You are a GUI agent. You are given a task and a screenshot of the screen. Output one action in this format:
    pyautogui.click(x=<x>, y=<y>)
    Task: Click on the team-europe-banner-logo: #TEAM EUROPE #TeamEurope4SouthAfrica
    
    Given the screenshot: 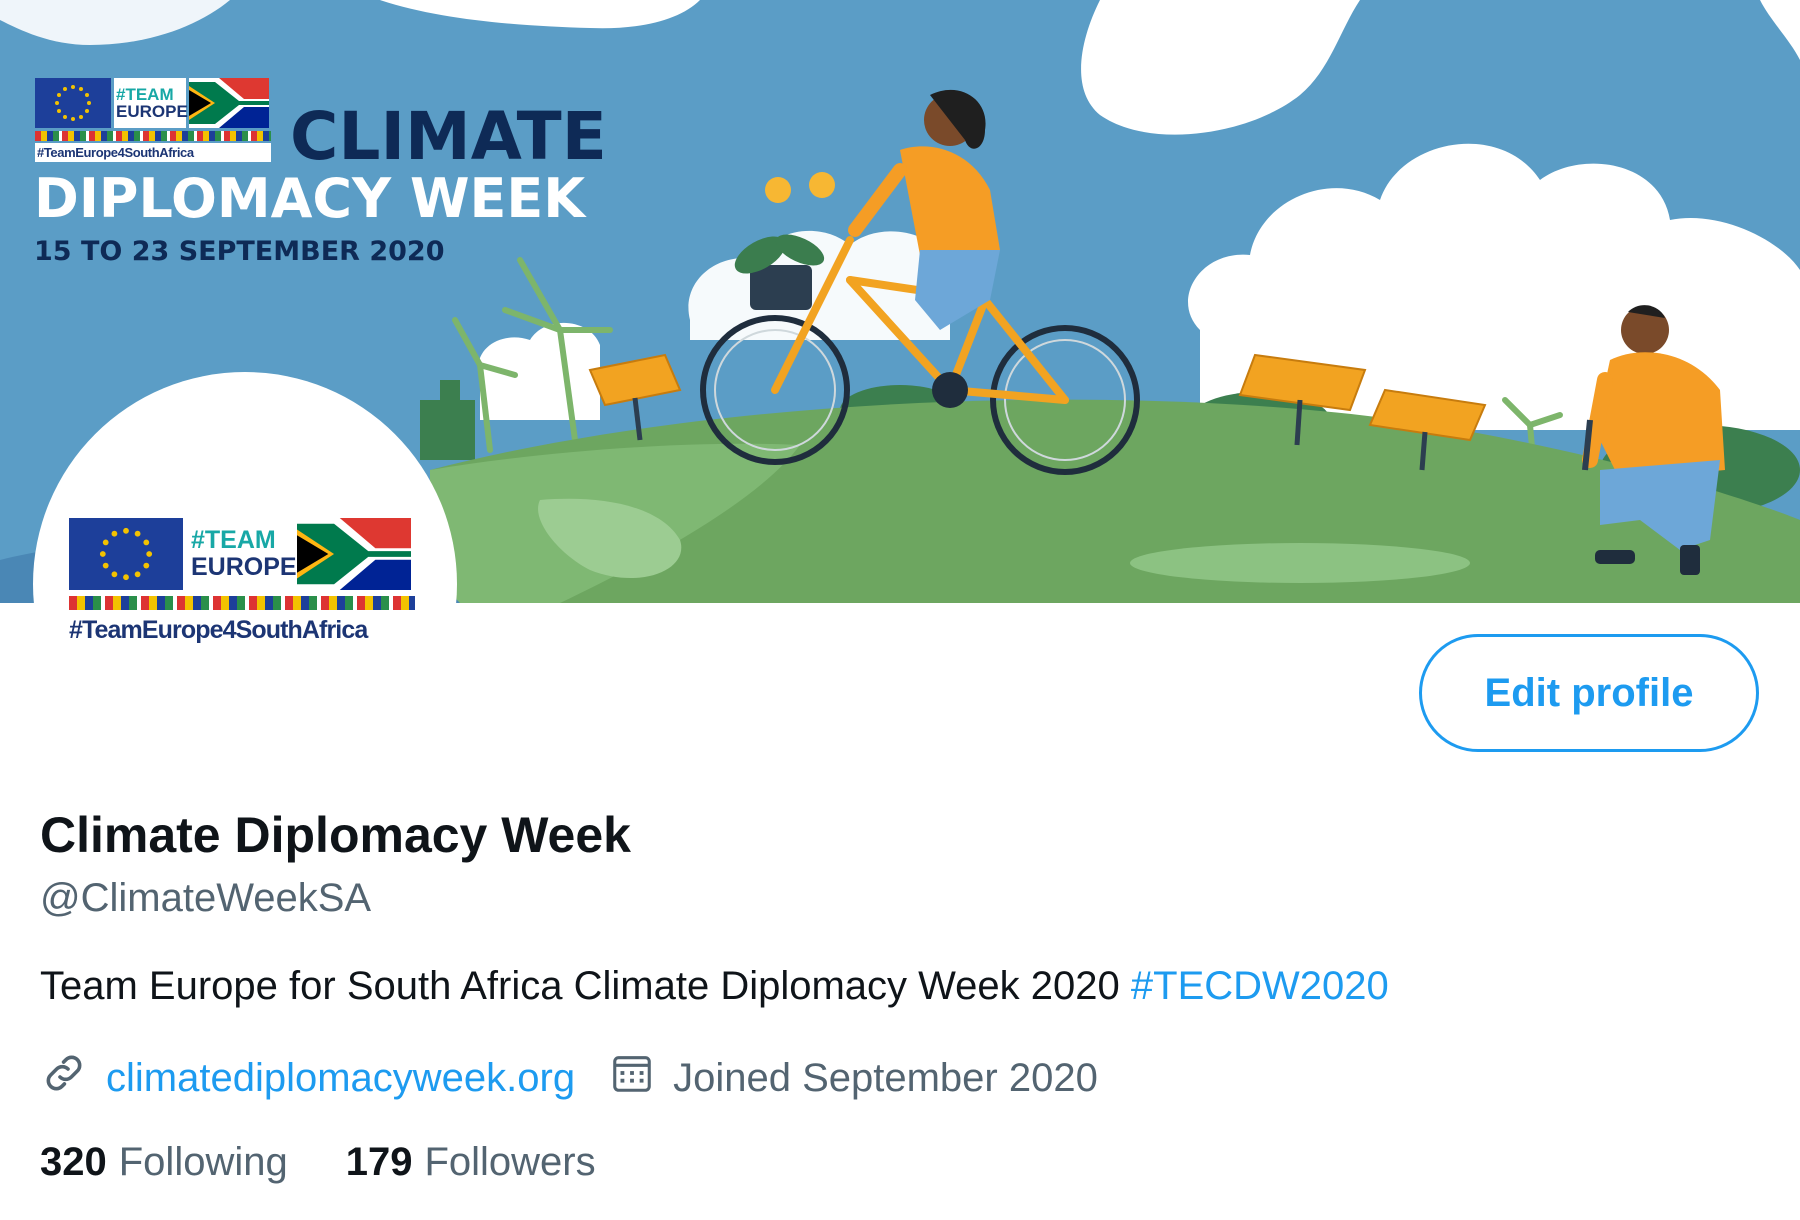 What is the action you would take?
    pyautogui.click(x=153, y=120)
    